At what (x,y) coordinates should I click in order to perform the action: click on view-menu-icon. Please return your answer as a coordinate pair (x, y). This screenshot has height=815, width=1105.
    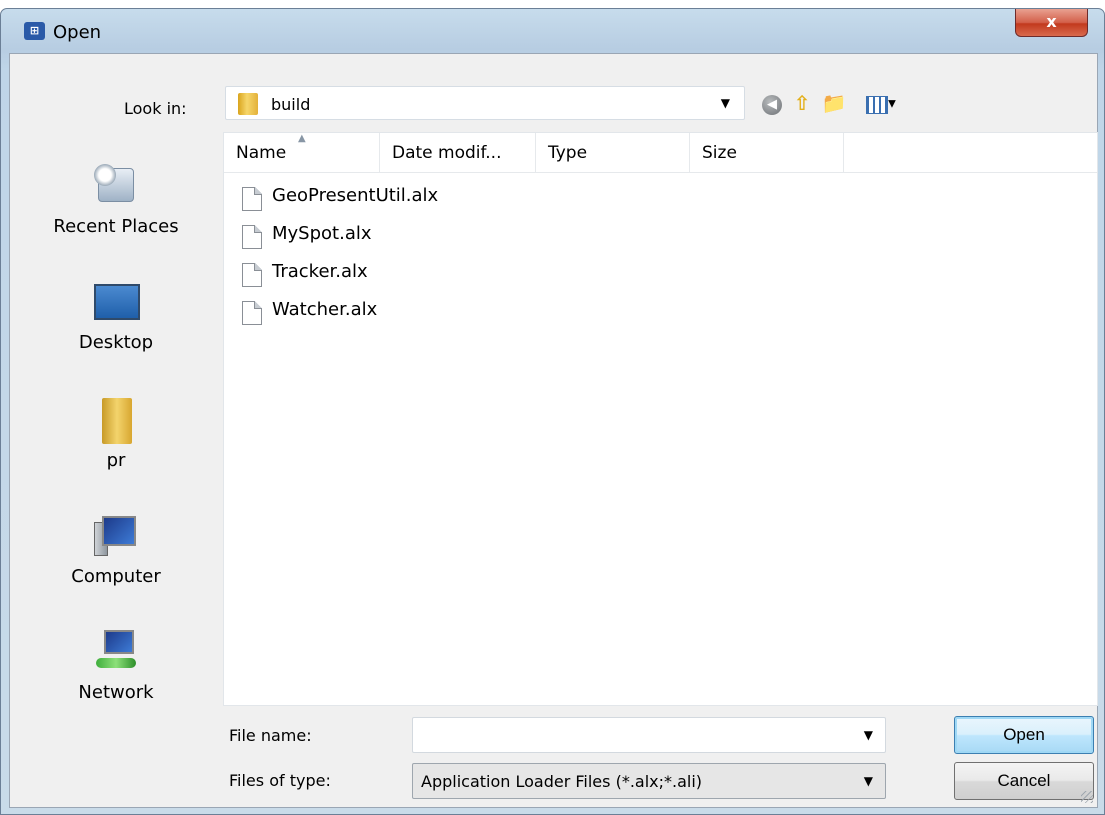
    Looking at the image, I should click on (877, 104).